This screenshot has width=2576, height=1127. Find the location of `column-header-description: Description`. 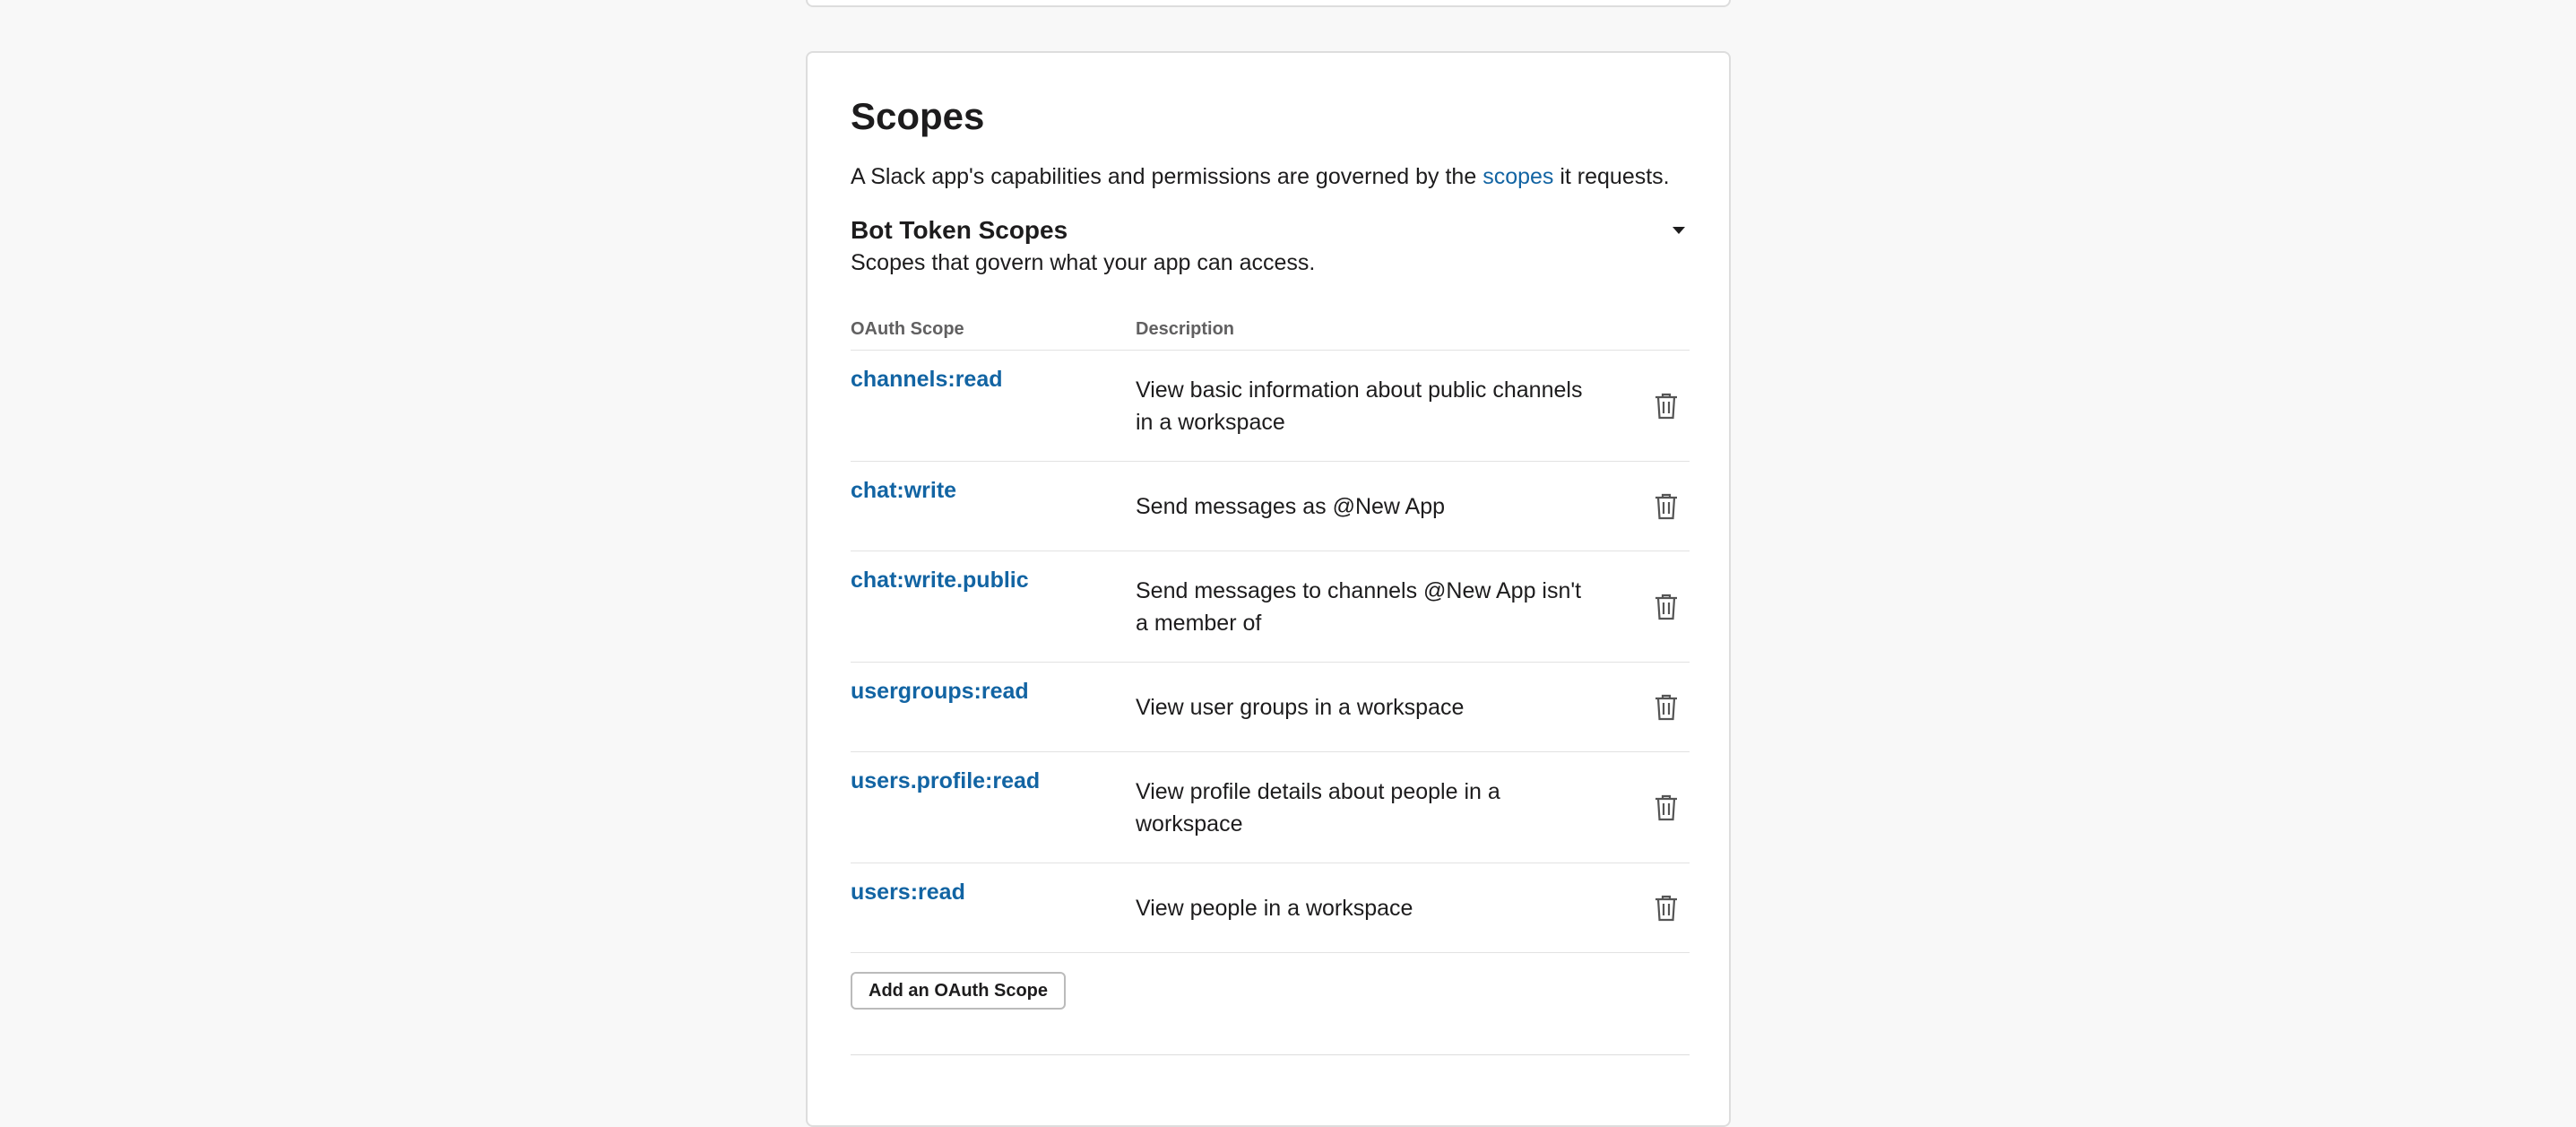

column-header-description: Description is located at coordinates (1185, 328).